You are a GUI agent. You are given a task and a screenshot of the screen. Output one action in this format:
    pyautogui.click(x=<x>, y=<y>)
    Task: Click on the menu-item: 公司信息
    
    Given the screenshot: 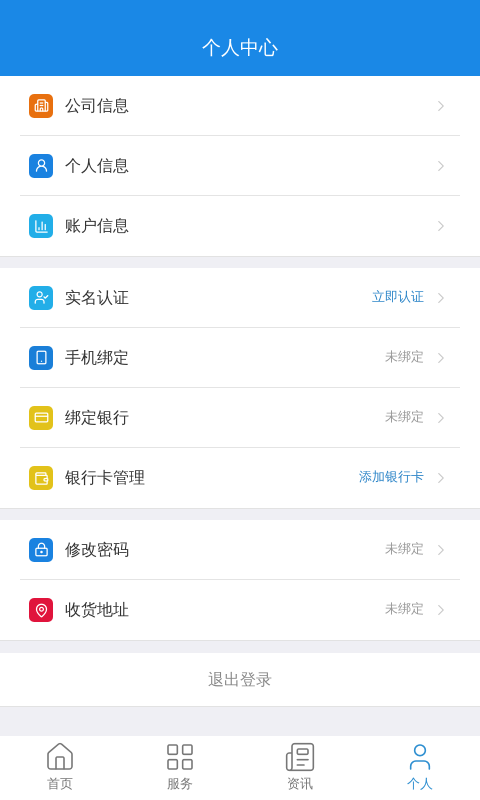 What is the action you would take?
    pyautogui.click(x=240, y=106)
    